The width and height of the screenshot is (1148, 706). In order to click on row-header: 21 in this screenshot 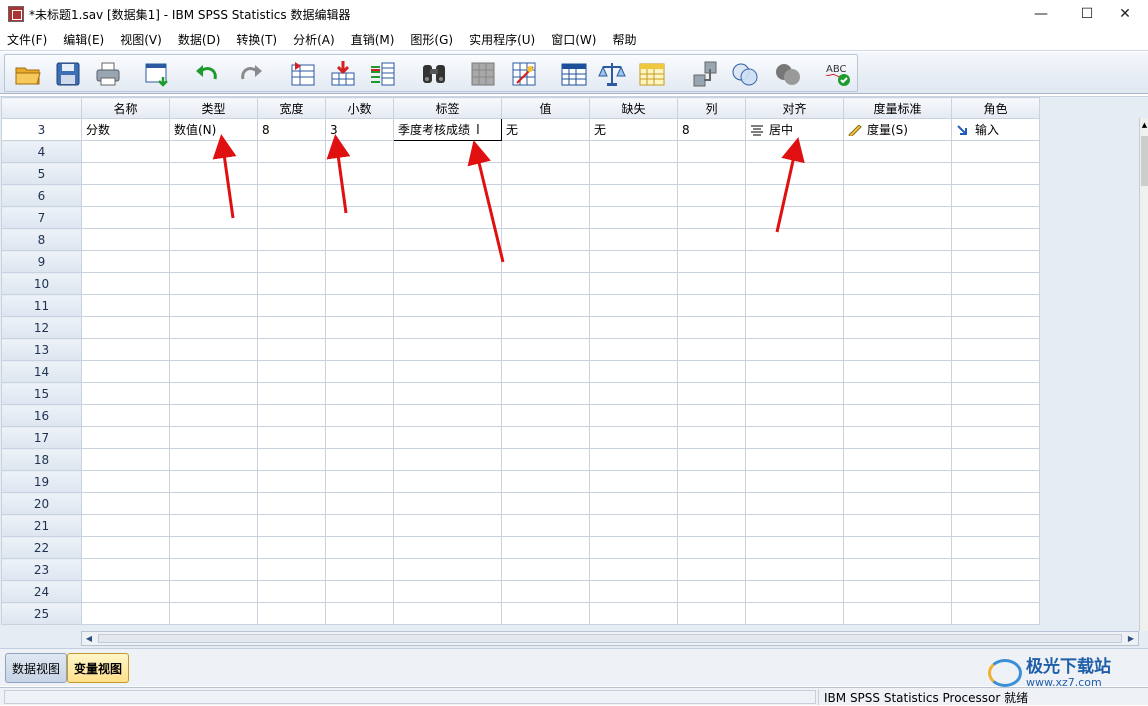, I will do `click(41, 525)`.